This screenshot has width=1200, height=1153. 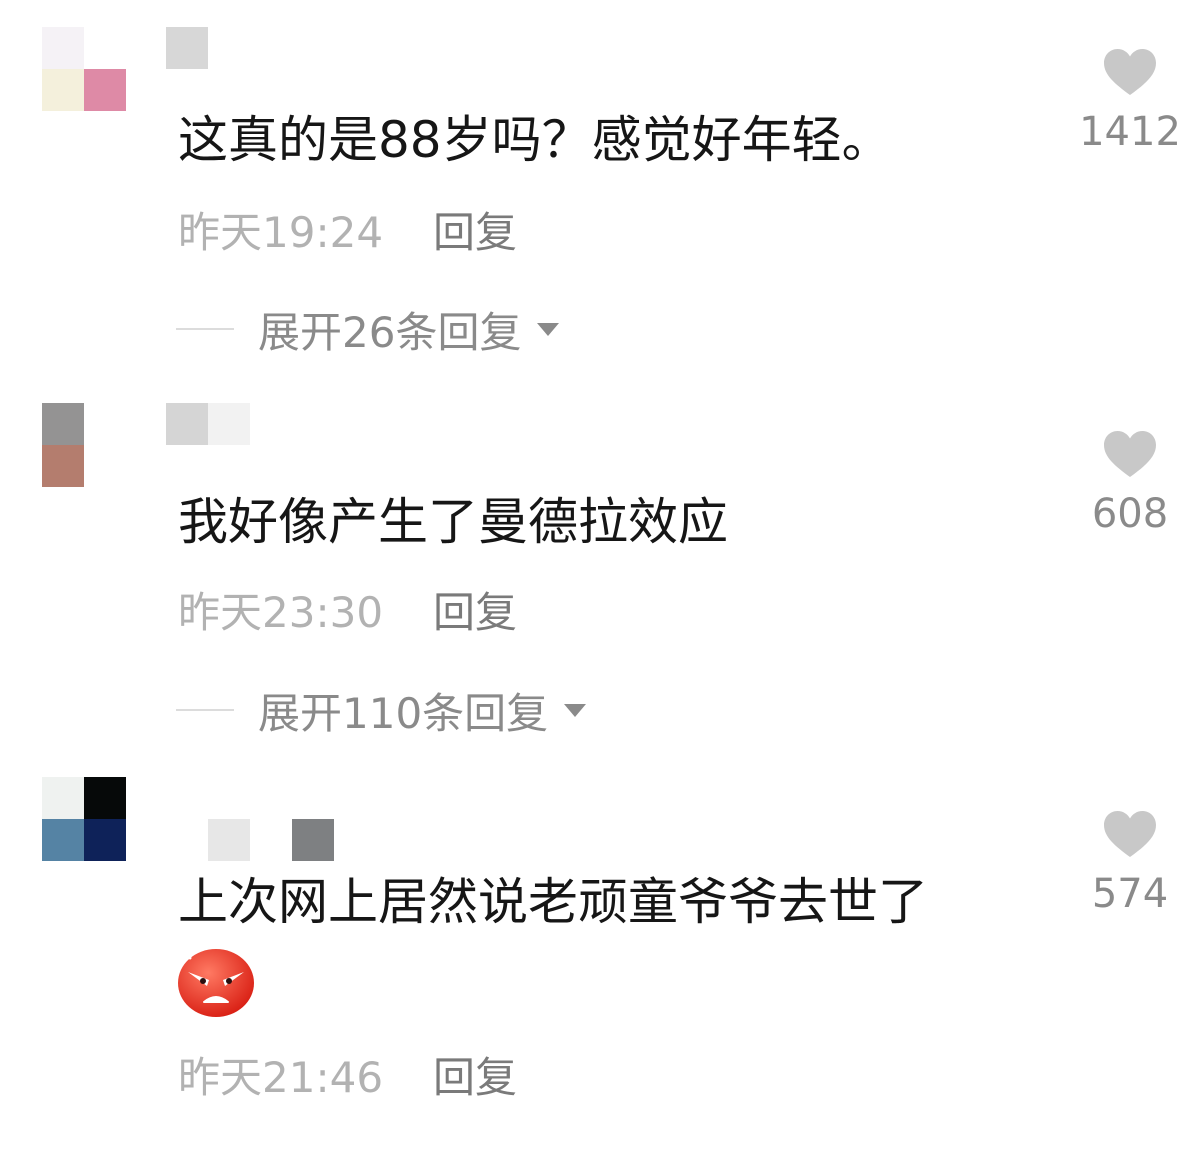 I want to click on like-count: 1412, so click(x=1130, y=132).